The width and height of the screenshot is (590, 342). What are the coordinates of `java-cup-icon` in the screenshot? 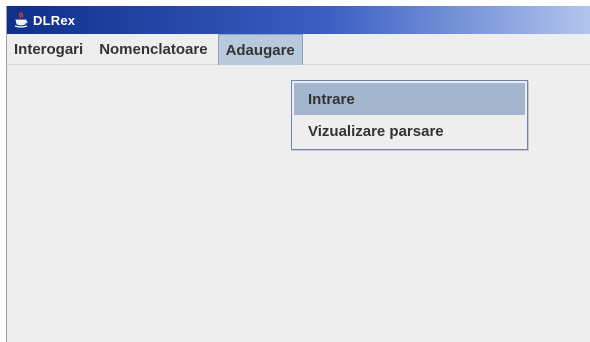 It's located at (21, 20).